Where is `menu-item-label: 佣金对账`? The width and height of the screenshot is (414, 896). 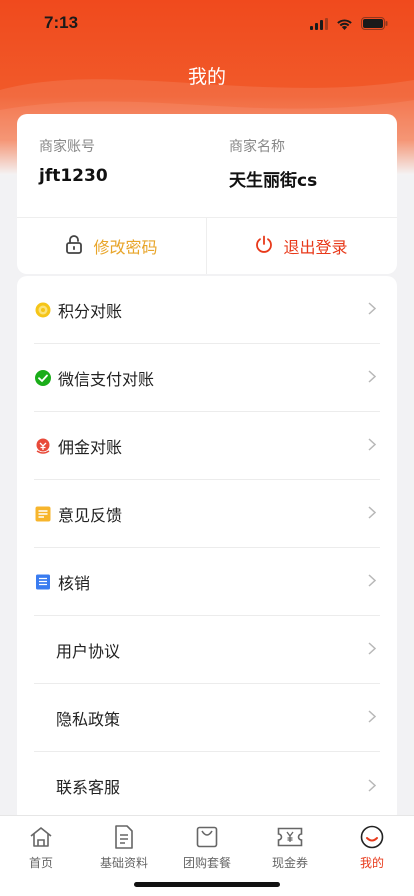
menu-item-label: 佣金对账 is located at coordinates (90, 447).